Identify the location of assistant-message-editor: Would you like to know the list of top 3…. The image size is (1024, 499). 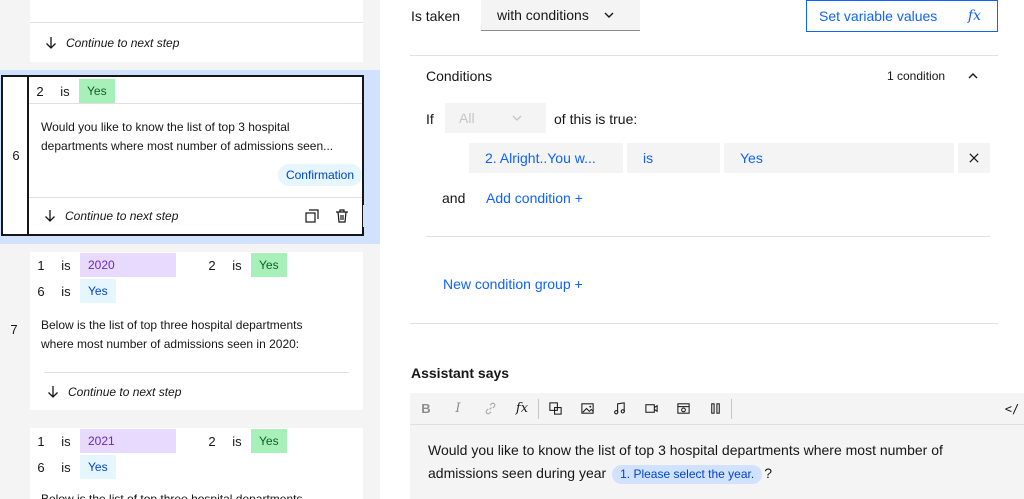
(717, 462).